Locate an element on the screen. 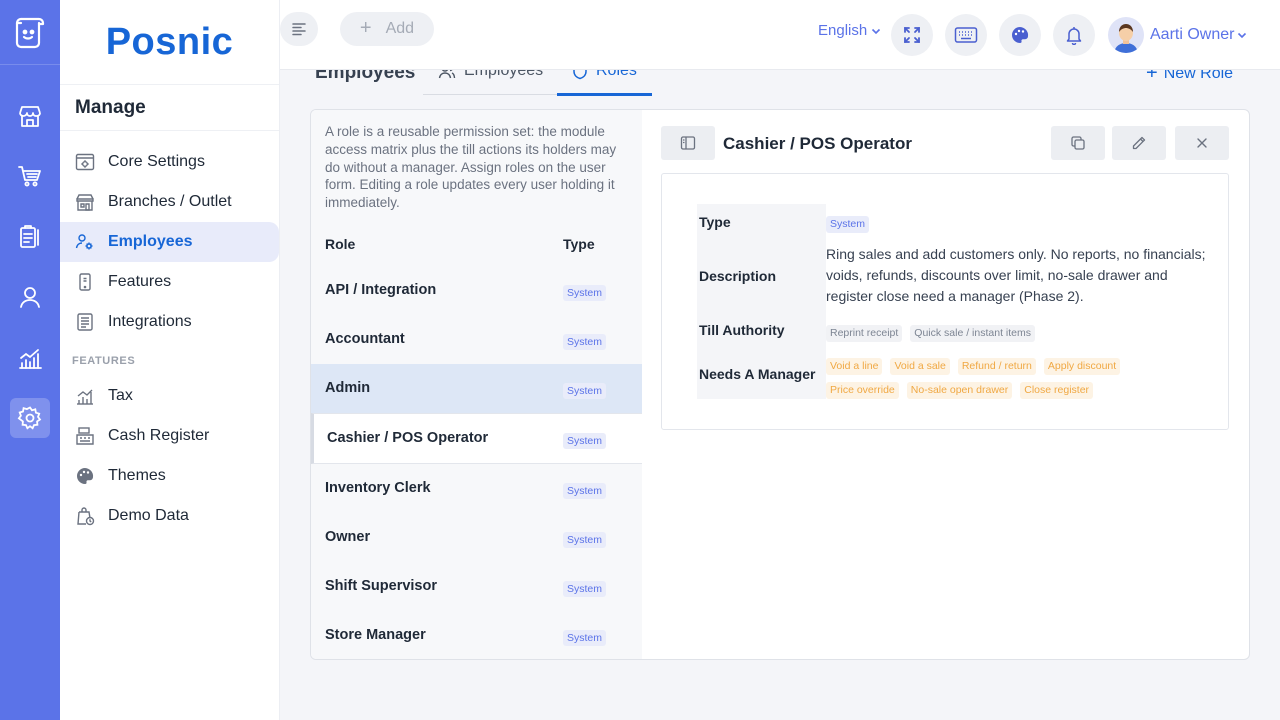 The image size is (1280, 720). palette-icon is located at coordinates (1020, 35).